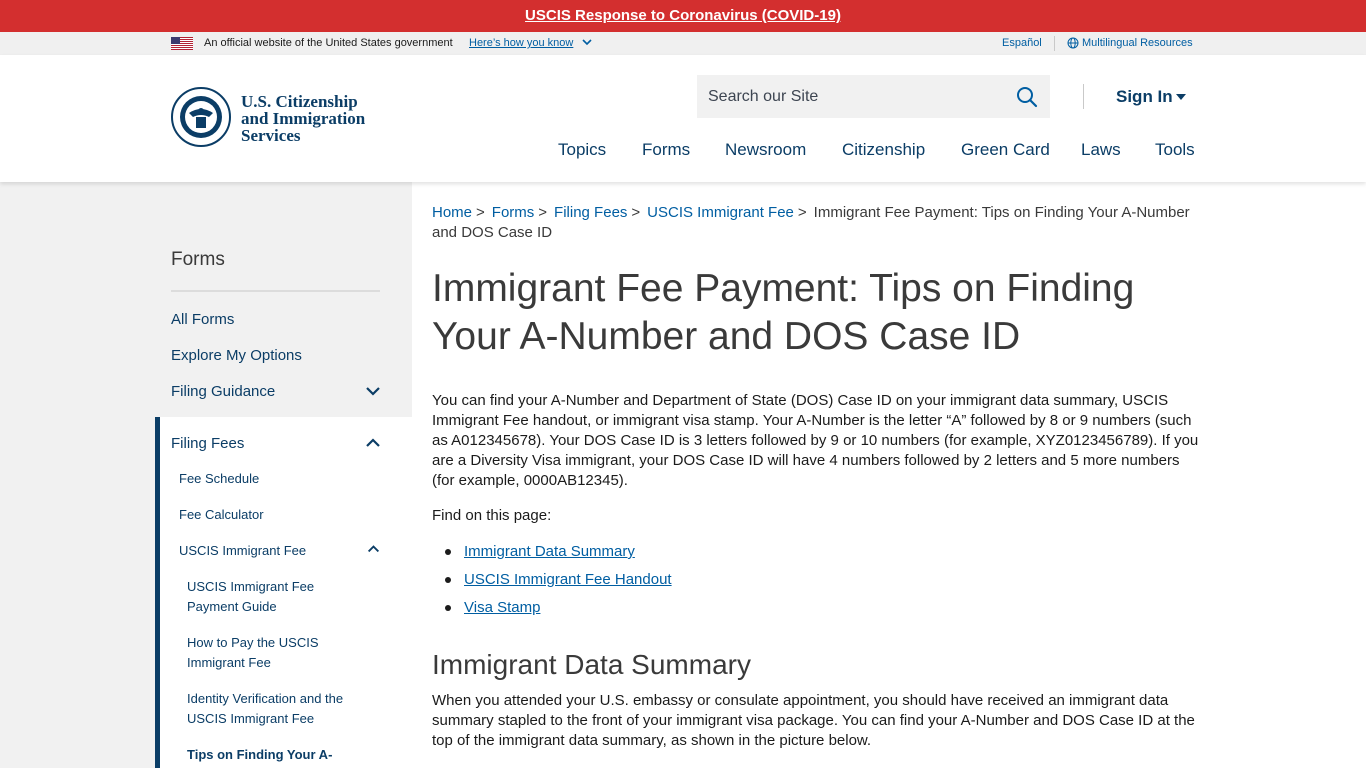 The width and height of the screenshot is (1366, 768). I want to click on list-item: Visa Stamp, so click(492, 608).